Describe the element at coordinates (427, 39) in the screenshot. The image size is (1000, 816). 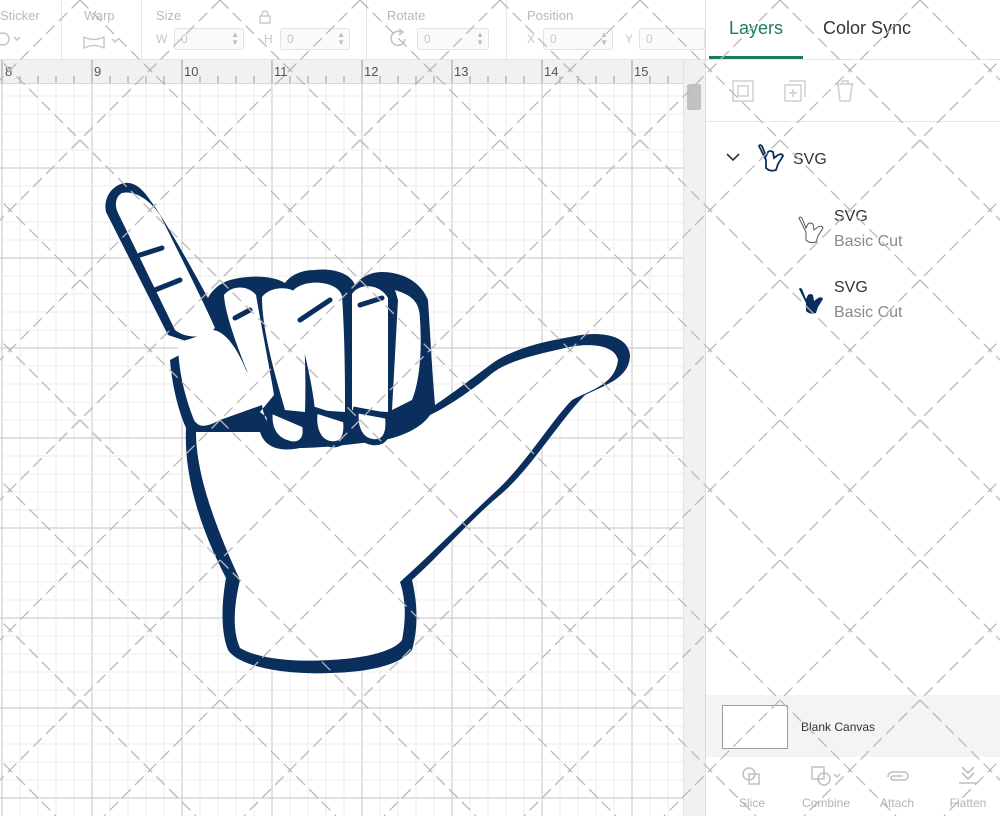
I see `rotate-value: 0` at that location.